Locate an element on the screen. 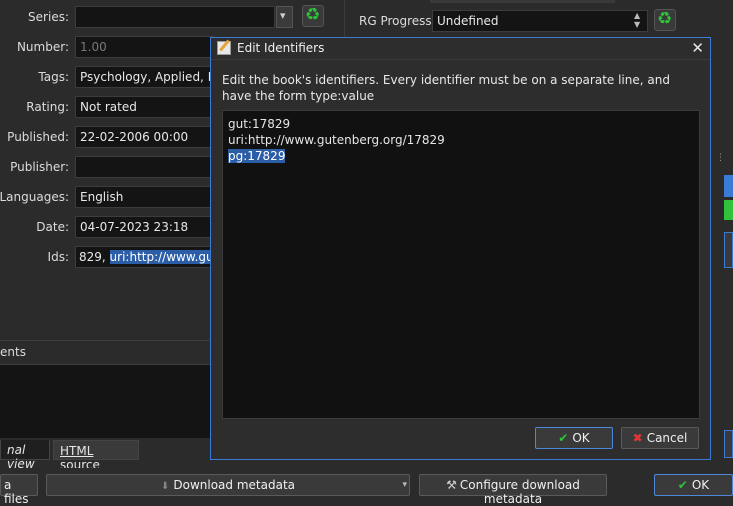 The width and height of the screenshot is (733, 506). dialog-ok-button: ✔ OK is located at coordinates (574, 438).